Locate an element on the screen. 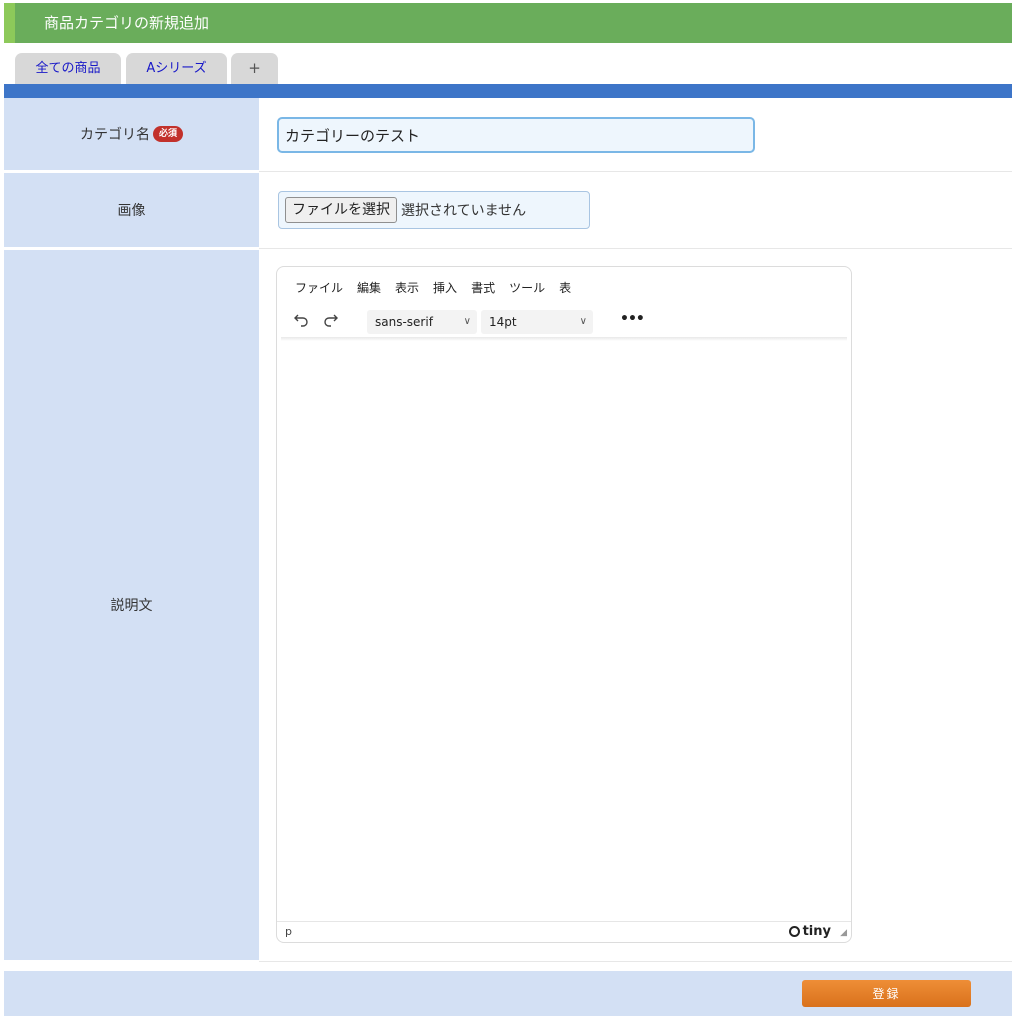  menu-table: 表 is located at coordinates (565, 287).